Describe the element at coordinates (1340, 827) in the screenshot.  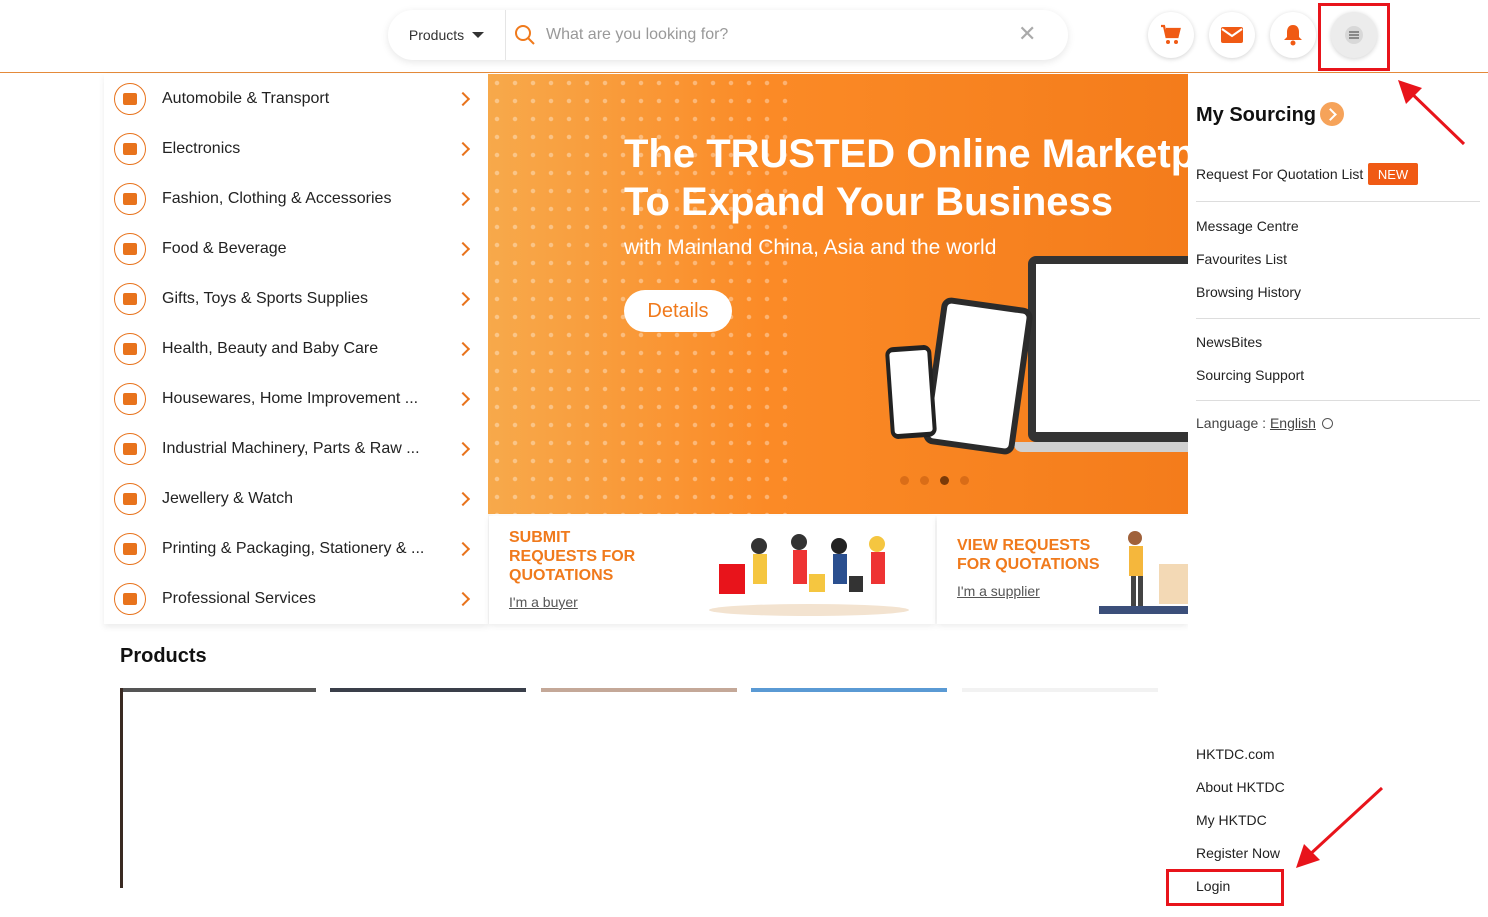
I see `annotation-arrow-icon` at that location.